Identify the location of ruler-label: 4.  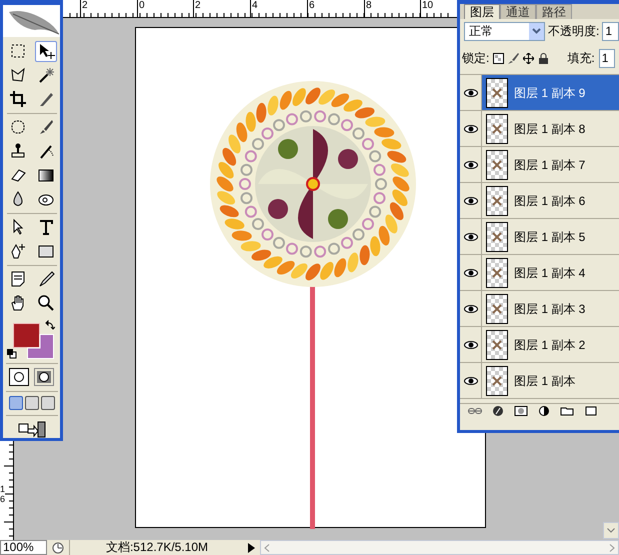
(255, 5).